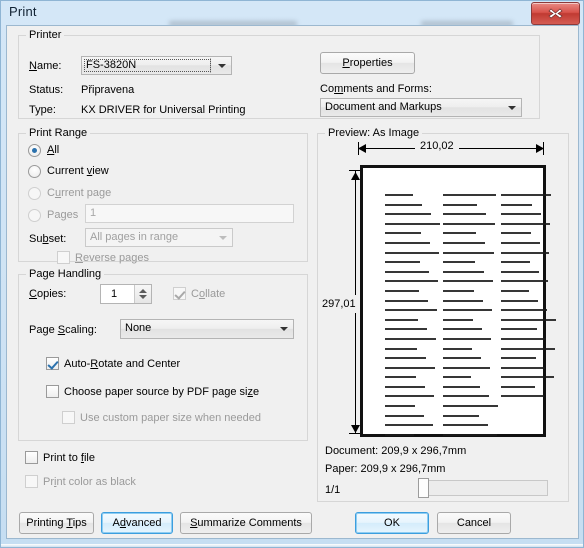  I want to click on copies-stepper-buttons, so click(142, 294).